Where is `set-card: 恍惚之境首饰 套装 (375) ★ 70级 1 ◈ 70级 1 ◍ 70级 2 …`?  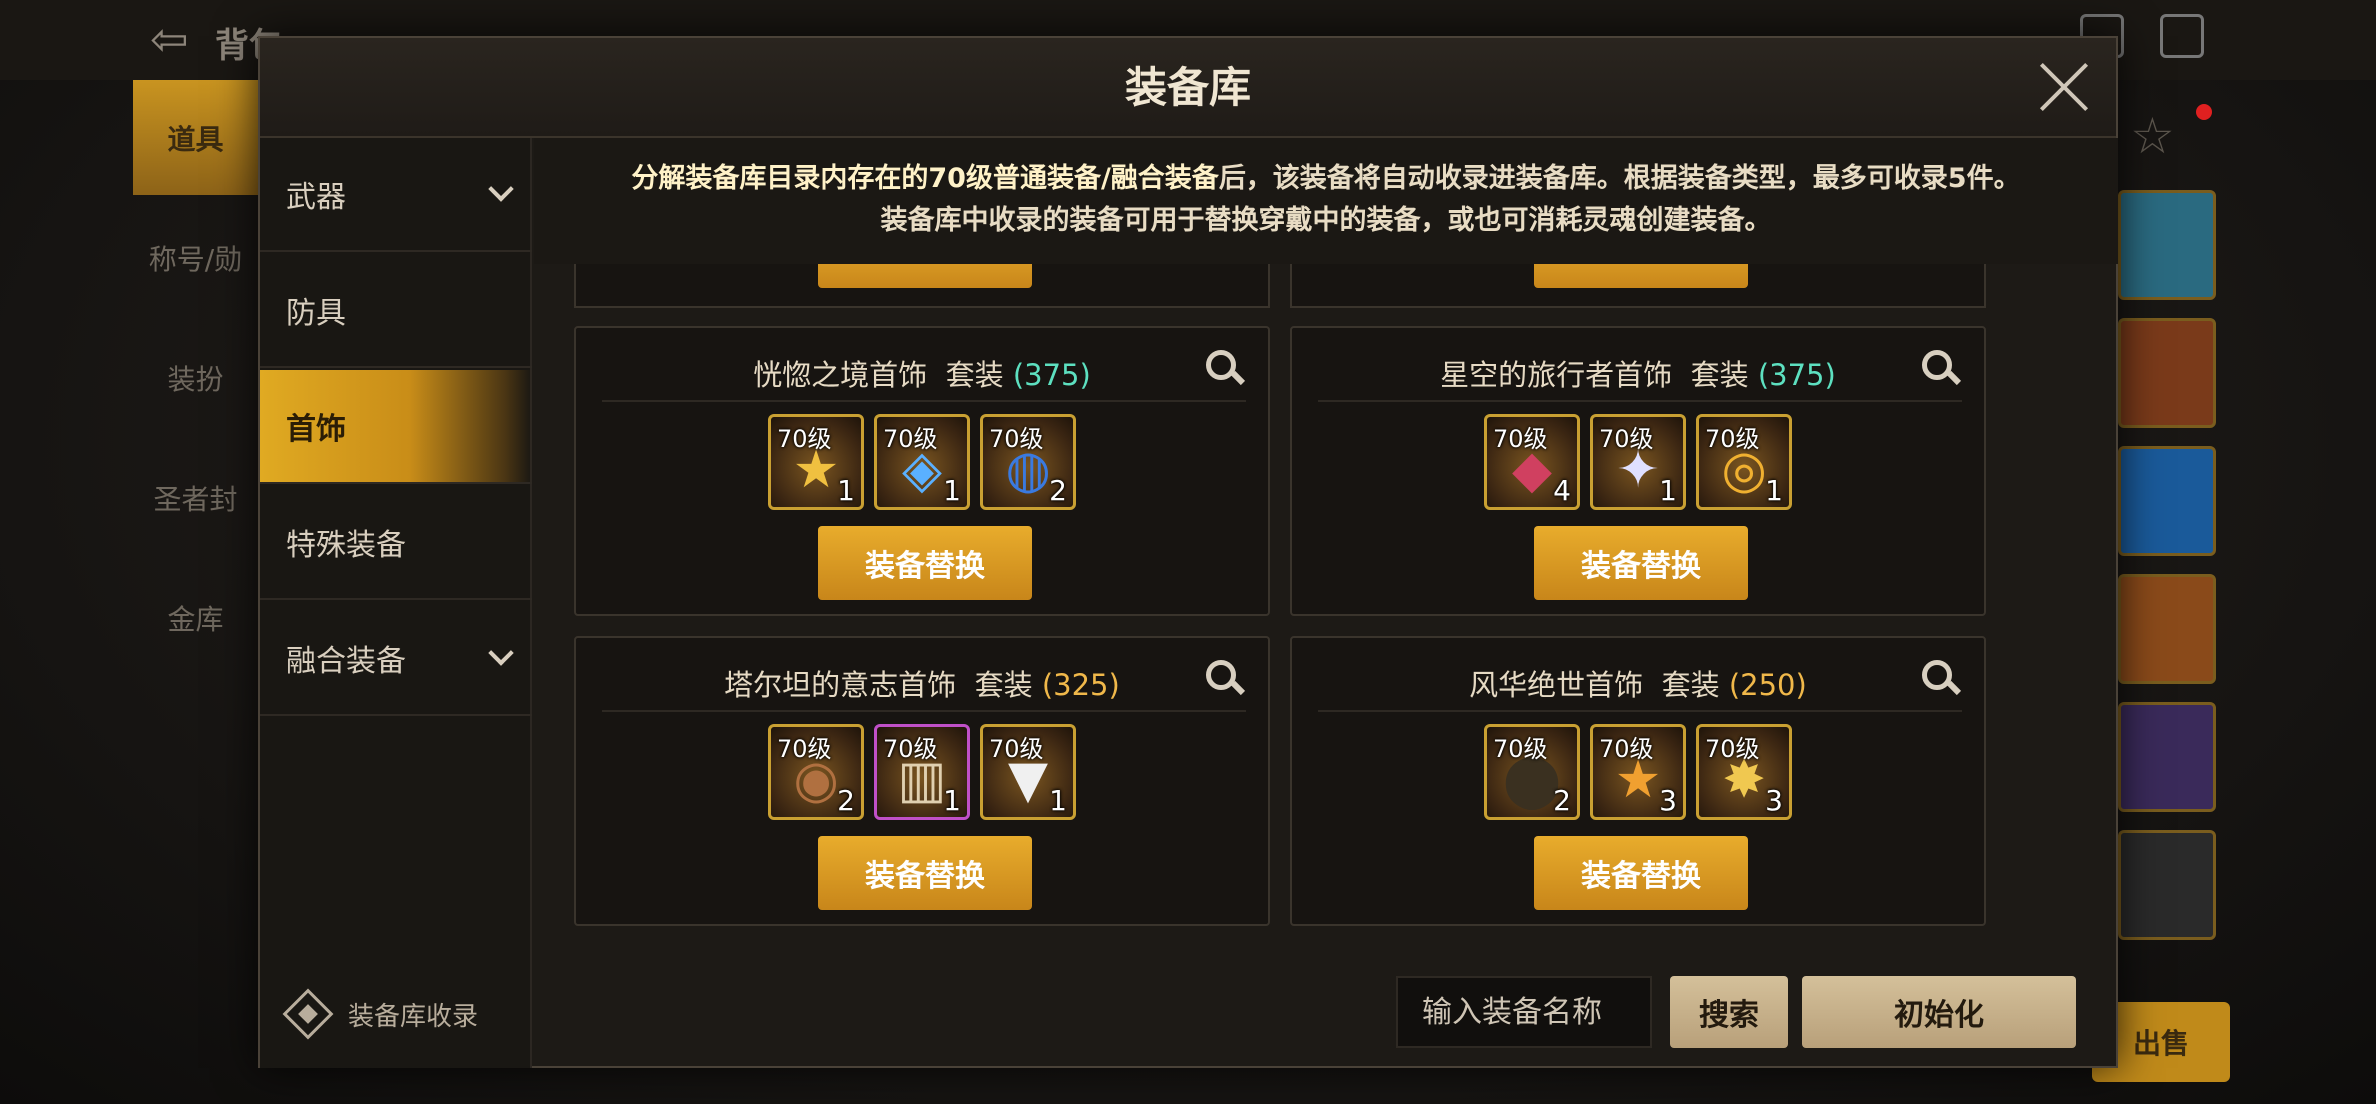 set-card: 恍惚之境首饰 套装 (375) ★ 70级 1 ◈ 70级 1 ◍ 70级 2 … is located at coordinates (922, 471).